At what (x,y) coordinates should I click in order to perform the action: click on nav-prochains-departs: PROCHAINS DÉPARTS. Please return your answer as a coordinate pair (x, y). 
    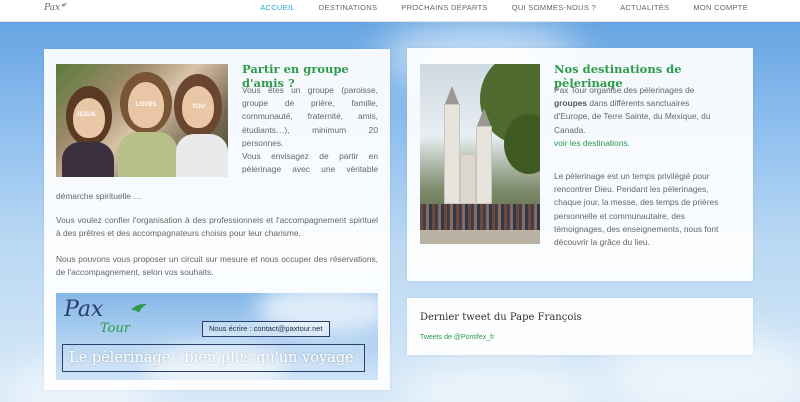
    Looking at the image, I should click on (444, 10).